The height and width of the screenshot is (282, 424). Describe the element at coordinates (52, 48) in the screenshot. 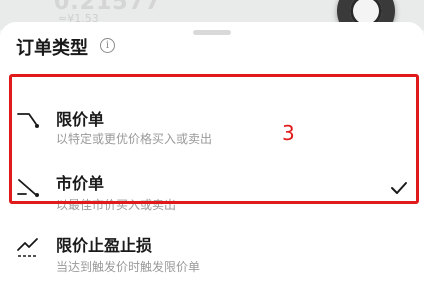

I see `sheet-title: 订单类型` at that location.